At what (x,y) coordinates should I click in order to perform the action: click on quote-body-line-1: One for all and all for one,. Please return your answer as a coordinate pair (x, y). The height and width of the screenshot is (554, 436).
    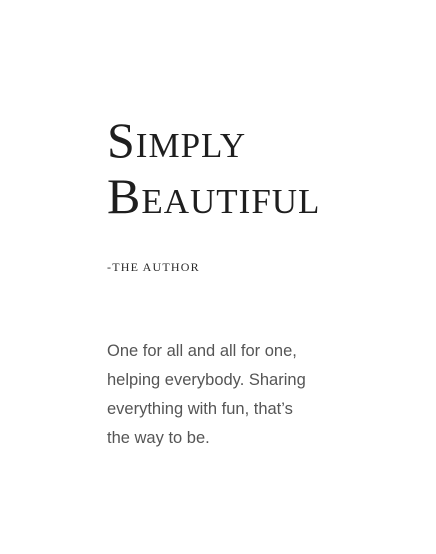
    Looking at the image, I should click on (202, 351).